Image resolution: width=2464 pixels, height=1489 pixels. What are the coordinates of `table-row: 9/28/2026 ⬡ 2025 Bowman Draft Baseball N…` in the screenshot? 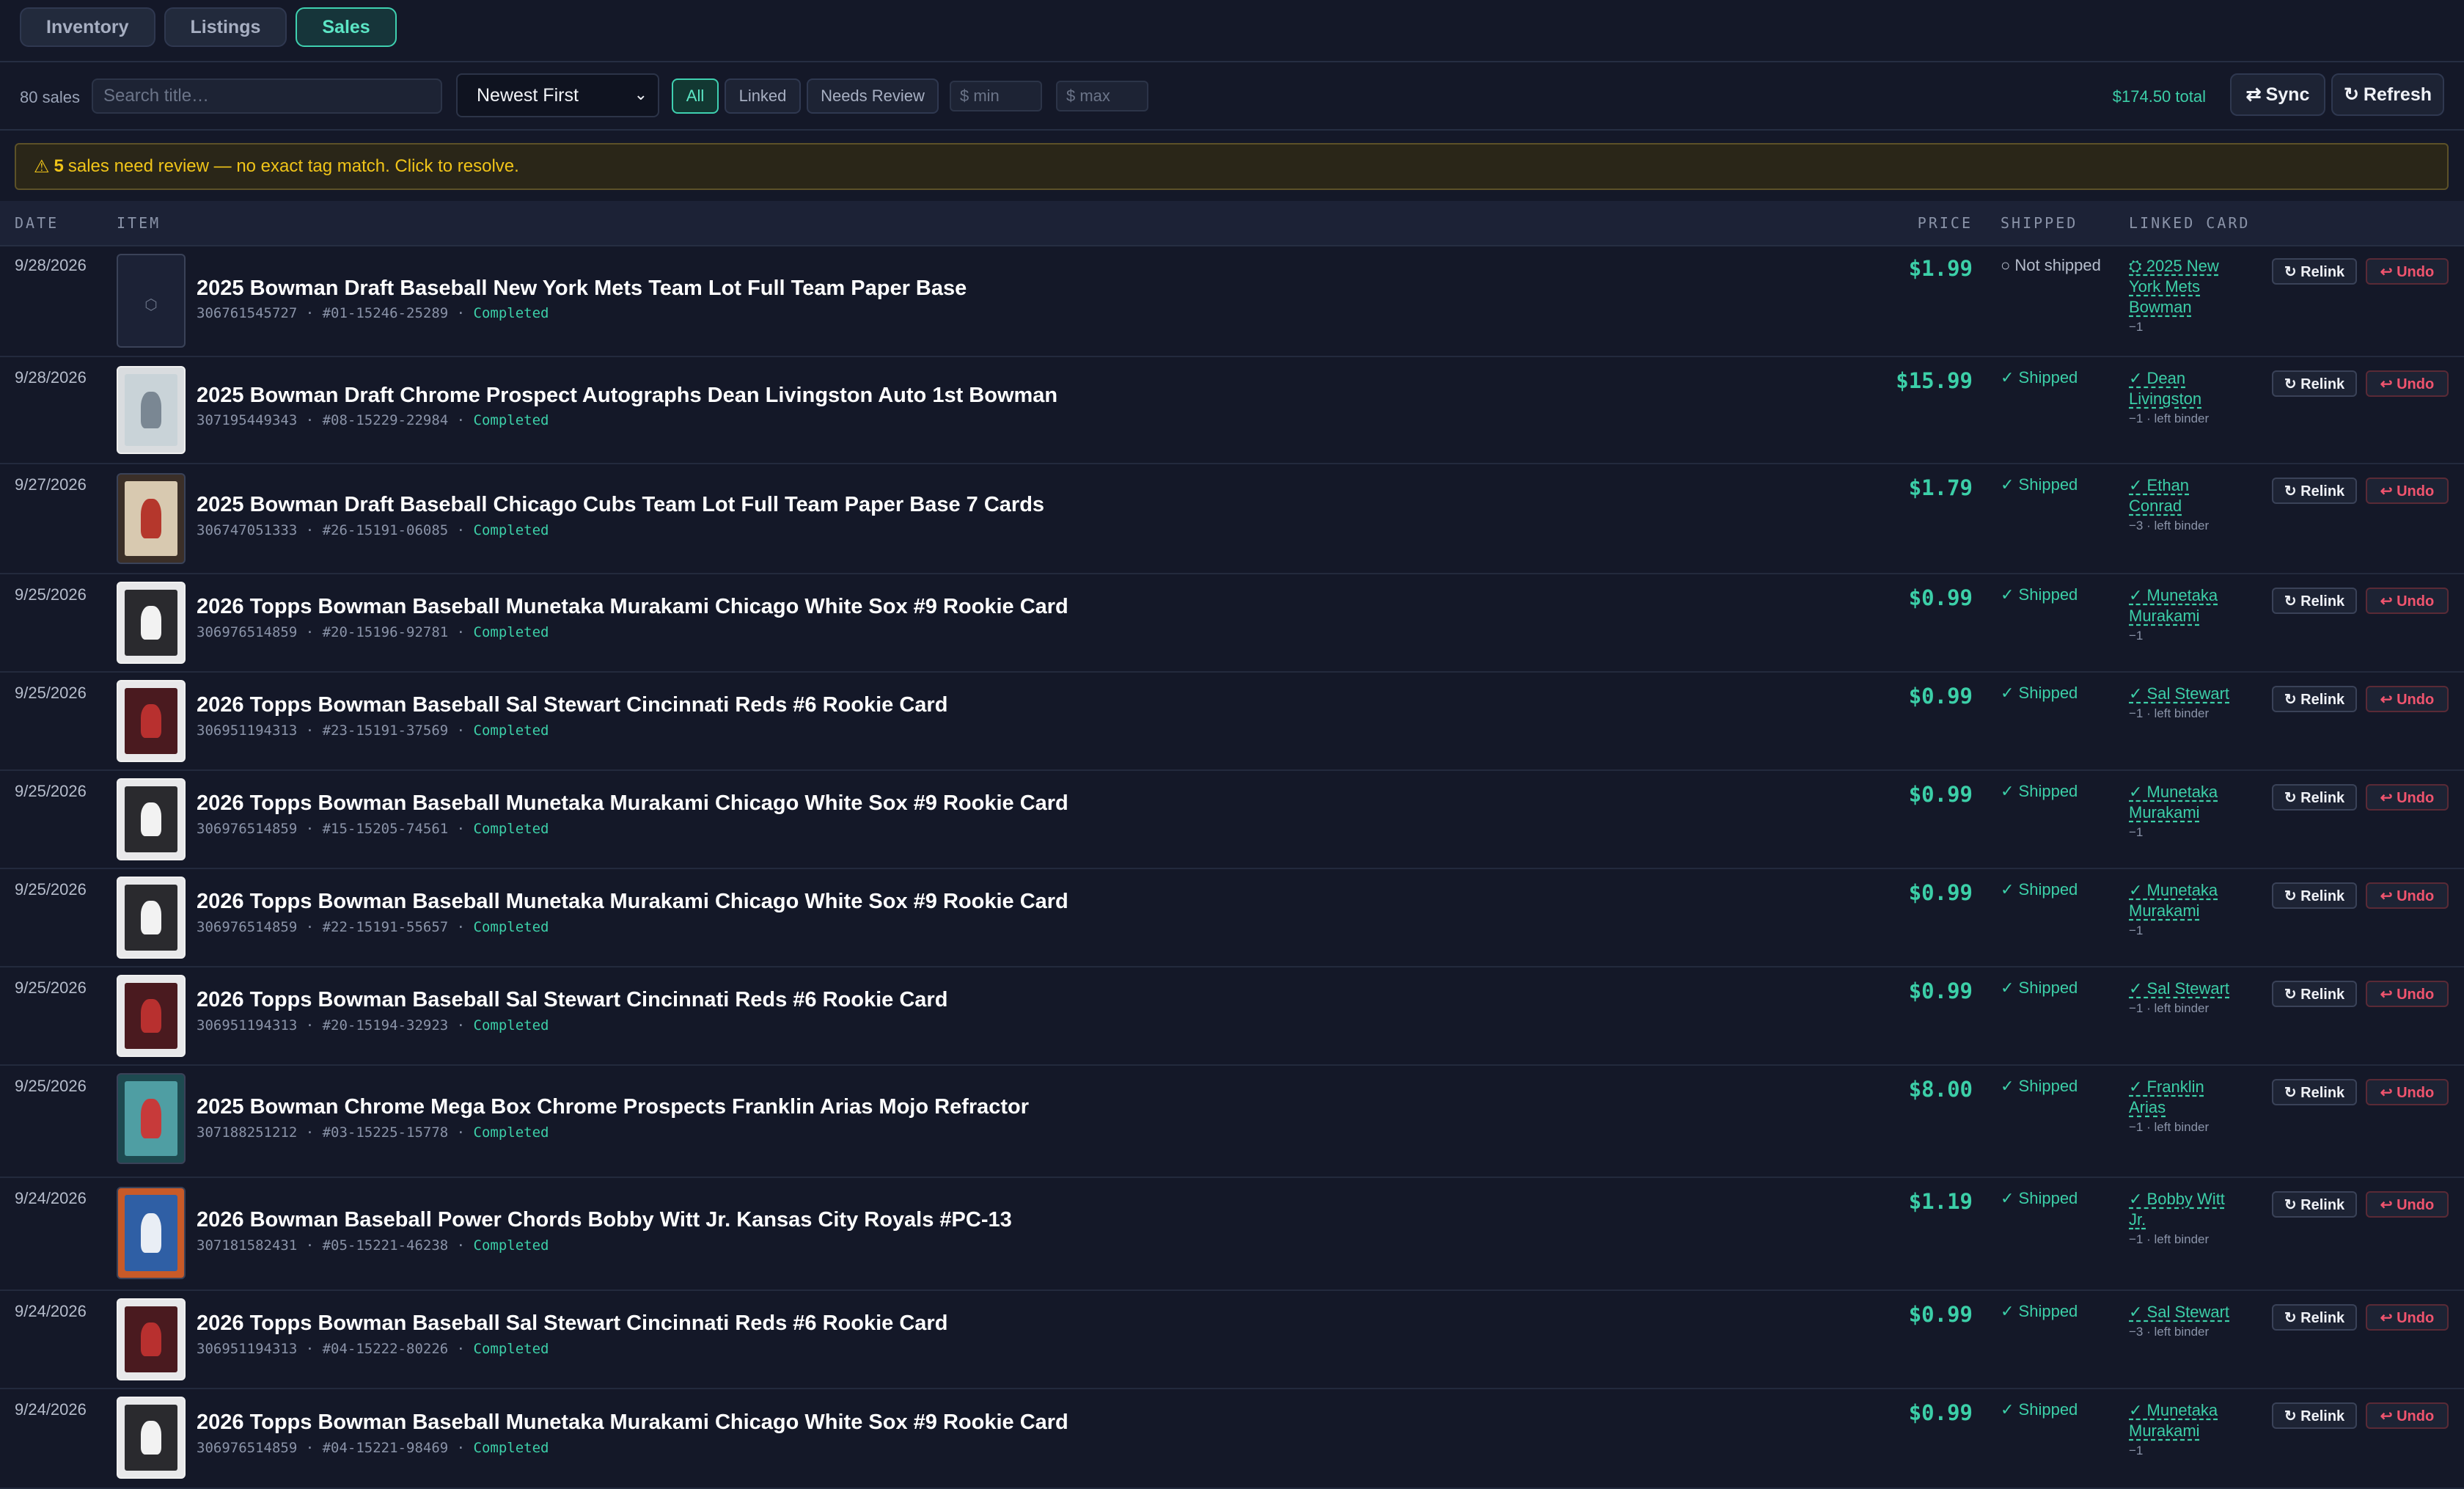 It's located at (1232, 301).